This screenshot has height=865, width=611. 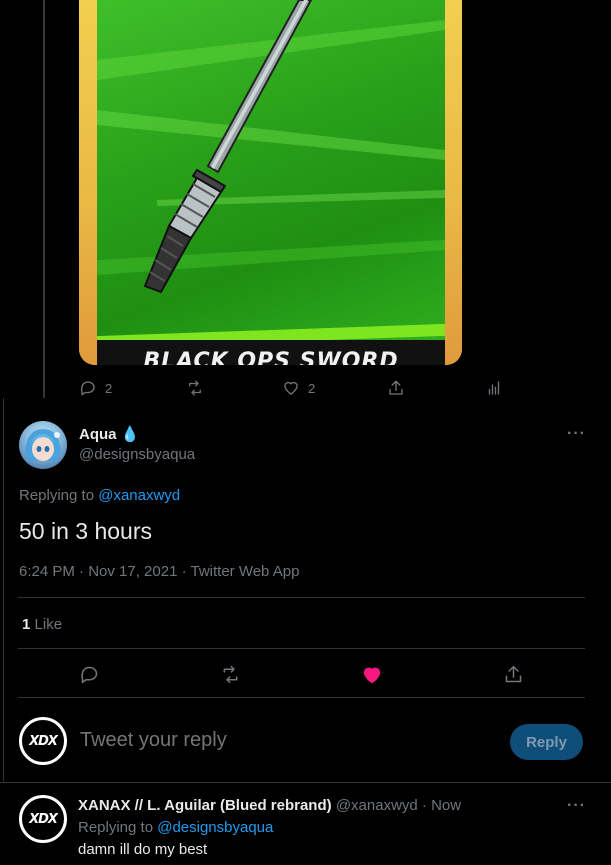 I want to click on author-name: Aqua 💧, so click(x=109, y=434).